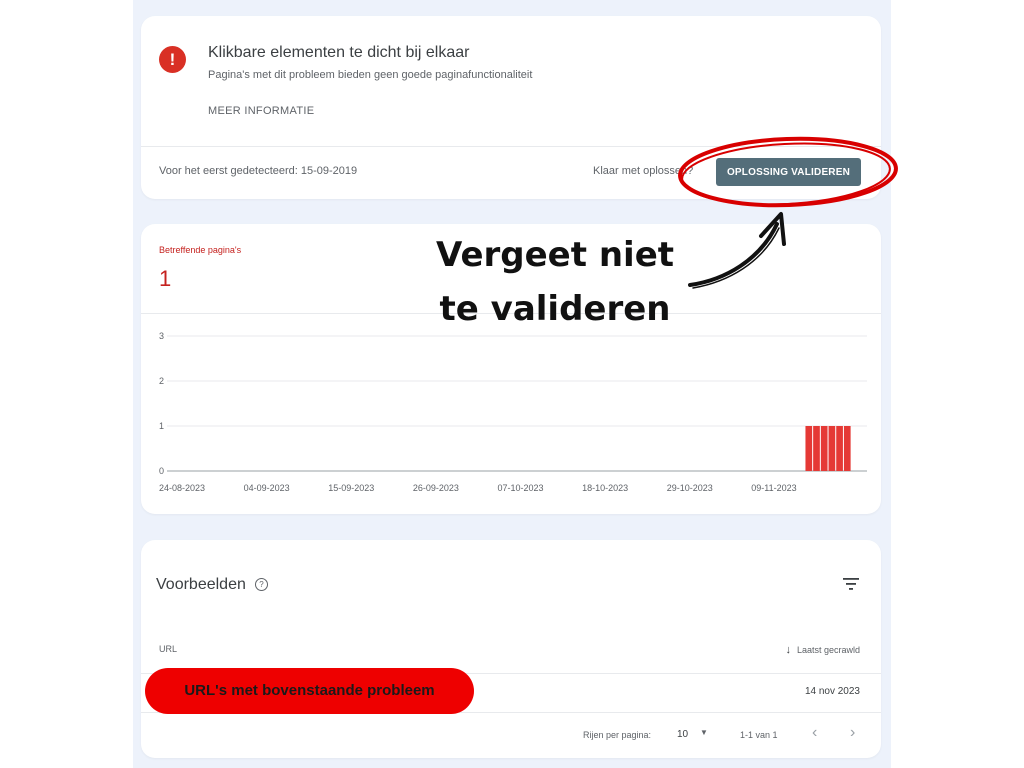 This screenshot has height=768, width=1024. Describe the element at coordinates (261, 111) in the screenshot. I see `more-info-link: MEER INFORMATIE` at that location.